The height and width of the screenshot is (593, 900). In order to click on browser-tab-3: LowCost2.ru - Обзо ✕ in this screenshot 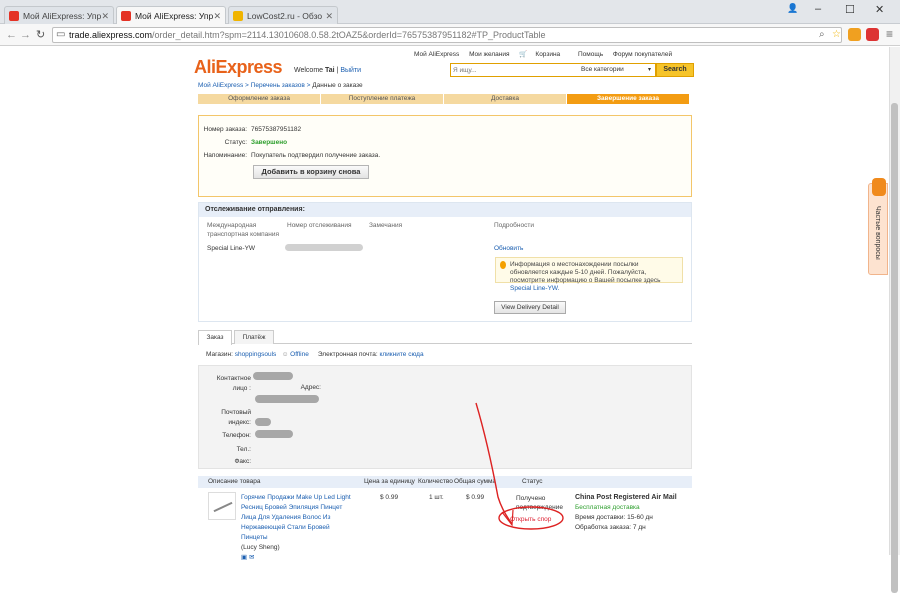, I will do `click(283, 15)`.